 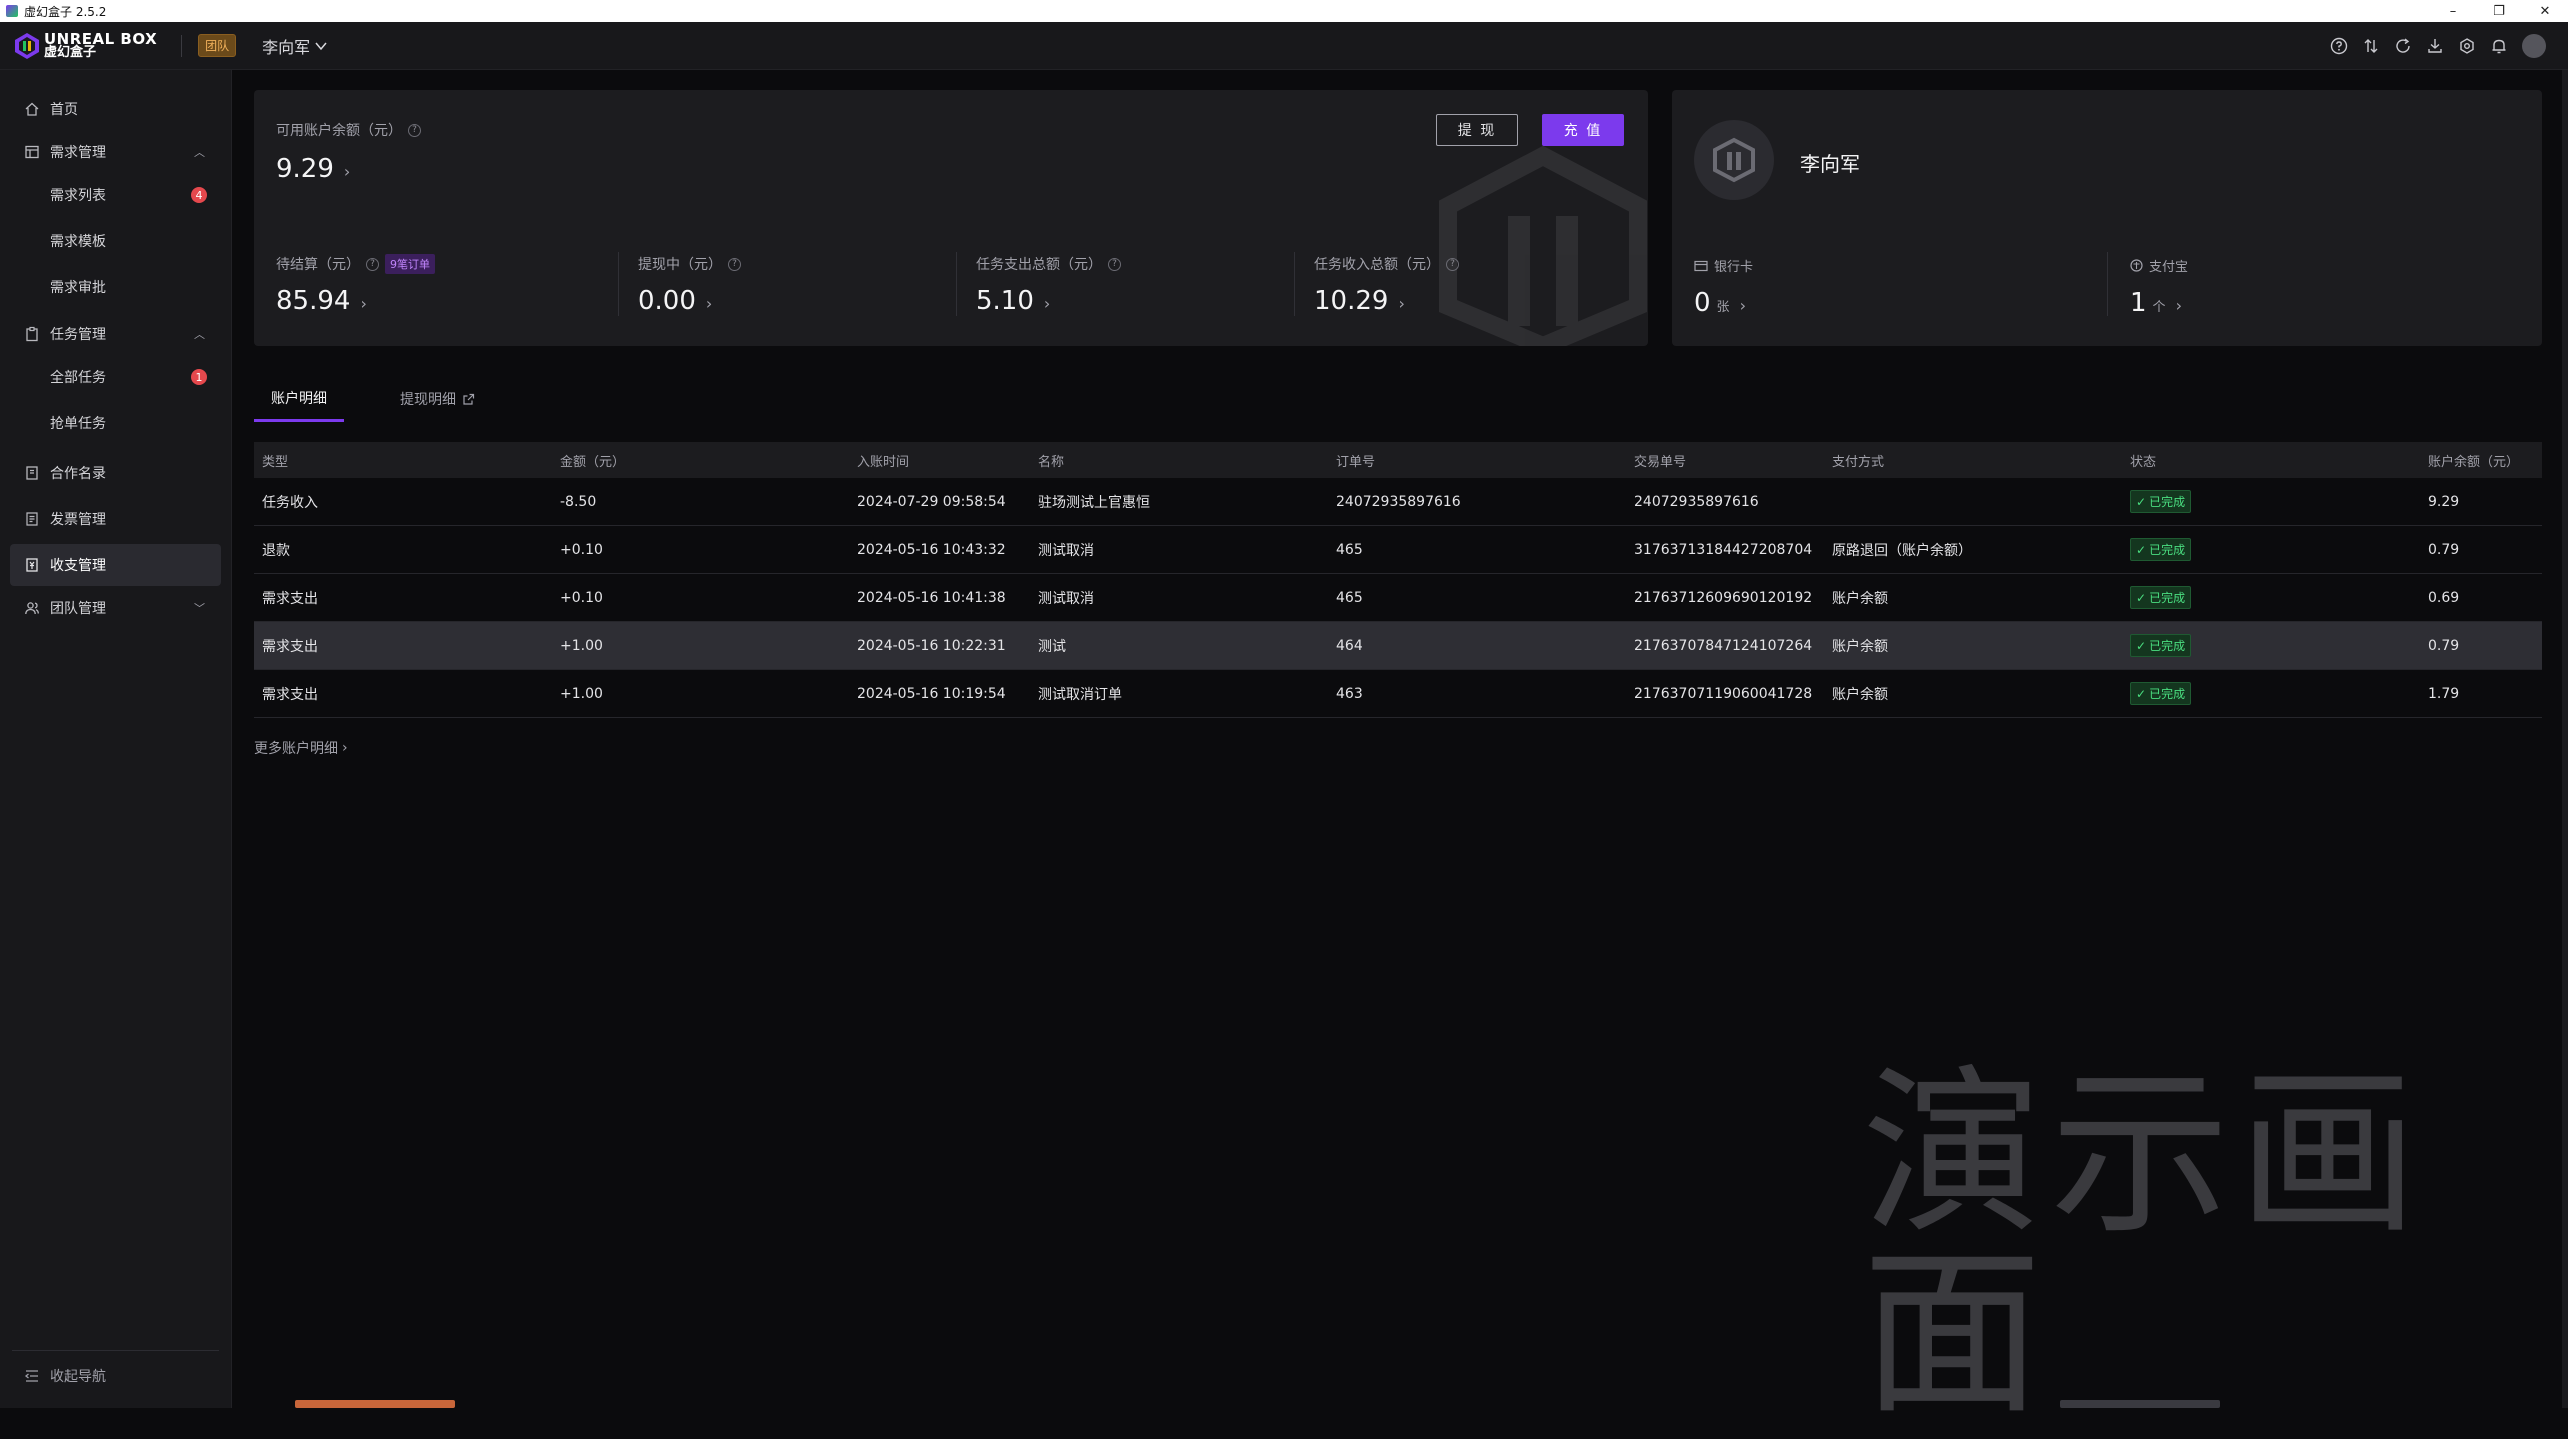 What do you see at coordinates (78, 520) in the screenshot?
I see `sidebar-item-label: 发票管理` at bounding box center [78, 520].